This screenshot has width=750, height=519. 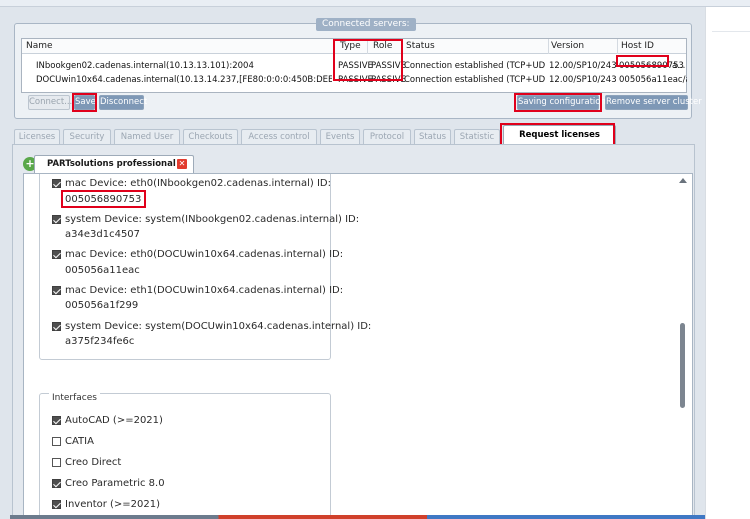 What do you see at coordinates (87, 136) in the screenshot?
I see `tab-security: Security` at bounding box center [87, 136].